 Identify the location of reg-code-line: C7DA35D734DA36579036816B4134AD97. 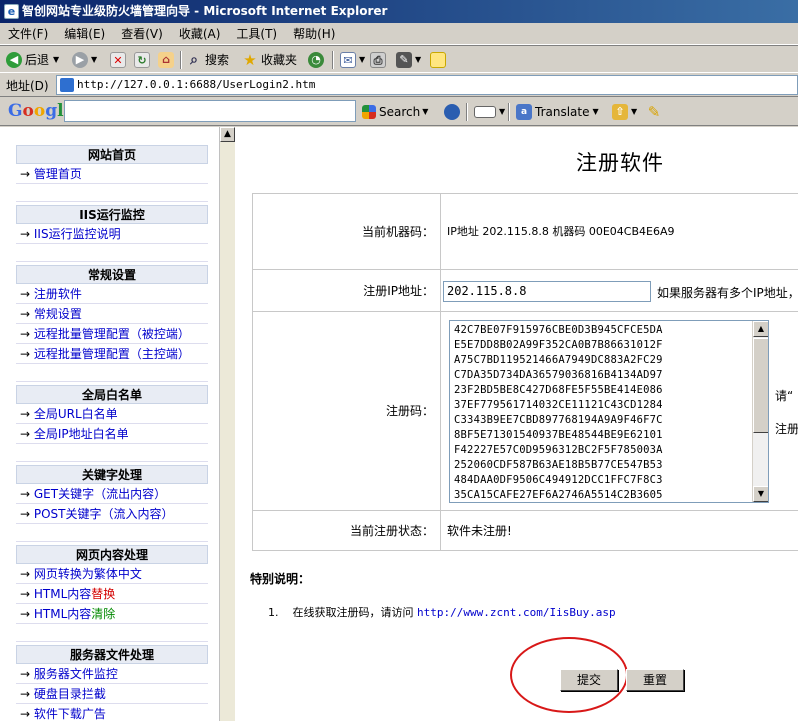
(558, 375).